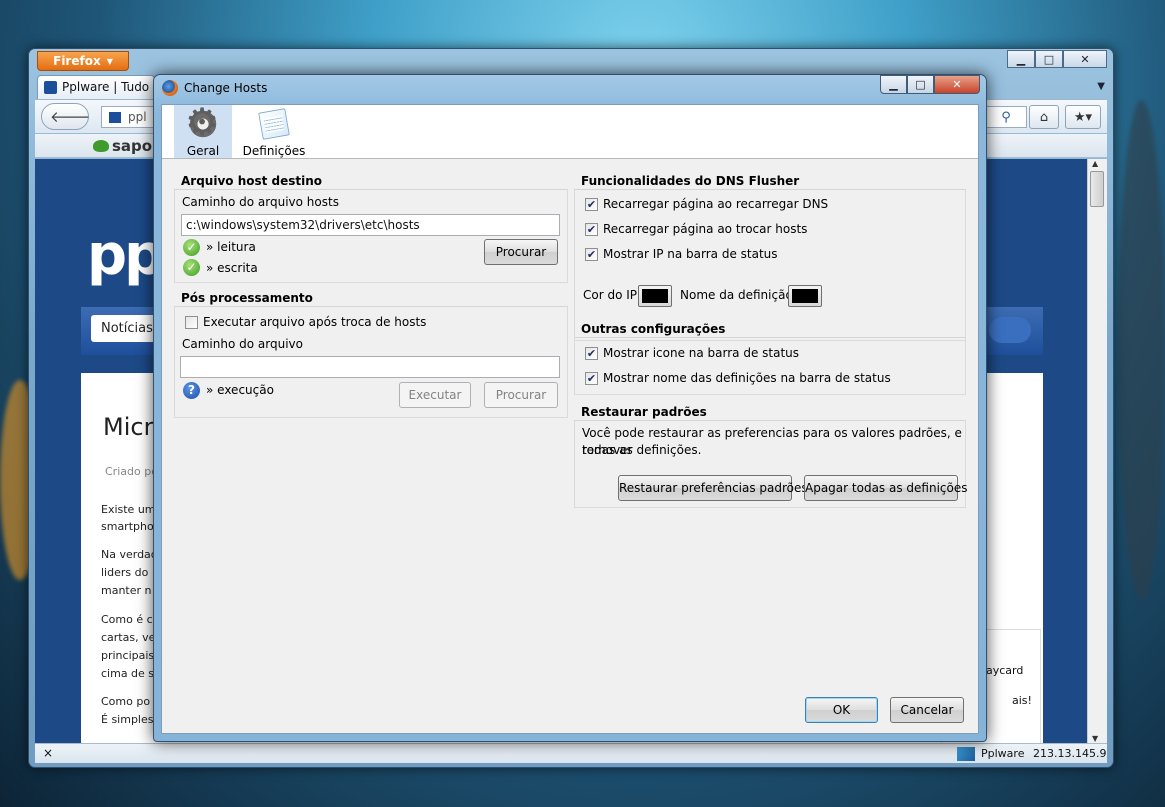 This screenshot has height=807, width=1165. I want to click on browser-tab: Pplware | Tudo so, so click(96, 87).